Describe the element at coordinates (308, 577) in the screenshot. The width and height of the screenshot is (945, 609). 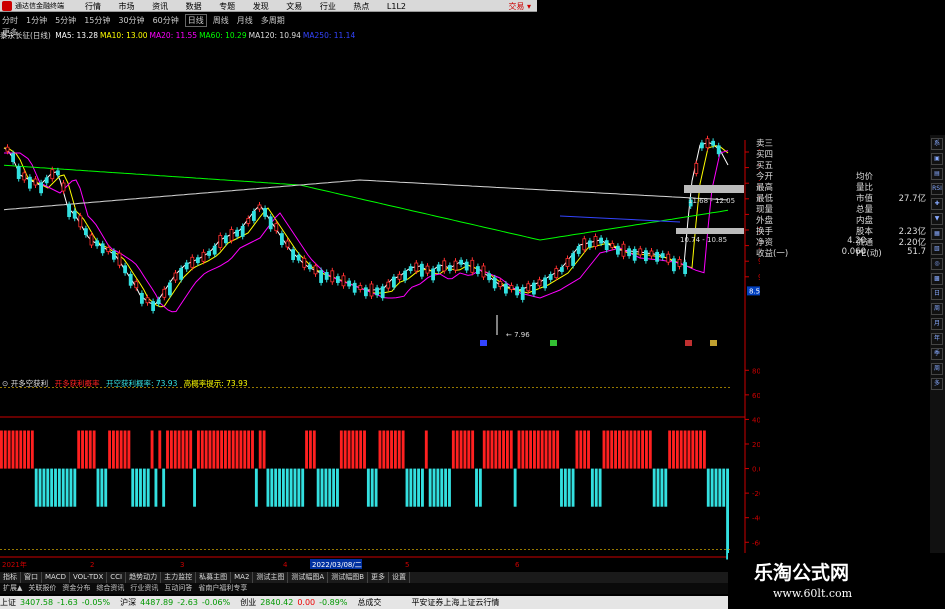
I see `tab-indicator: 测试幅图A` at that location.